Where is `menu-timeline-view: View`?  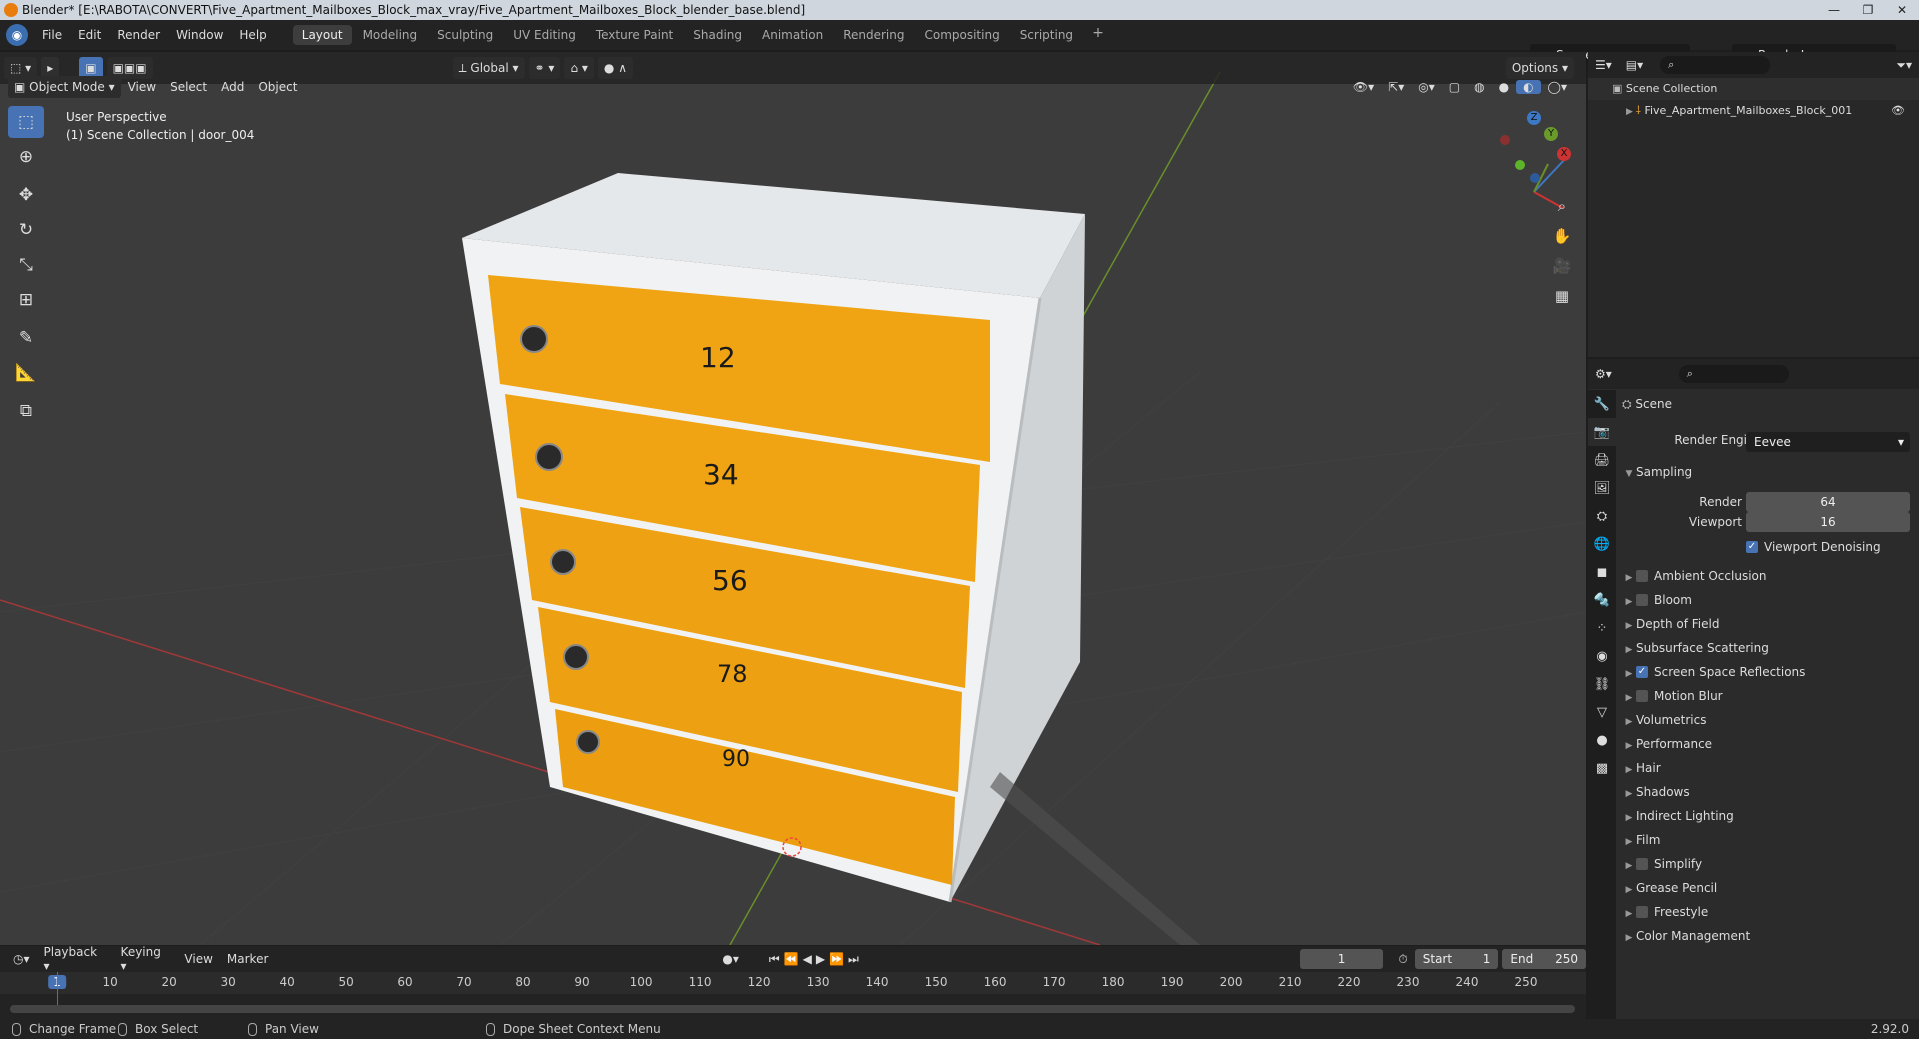 menu-timeline-view: View is located at coordinates (198, 959).